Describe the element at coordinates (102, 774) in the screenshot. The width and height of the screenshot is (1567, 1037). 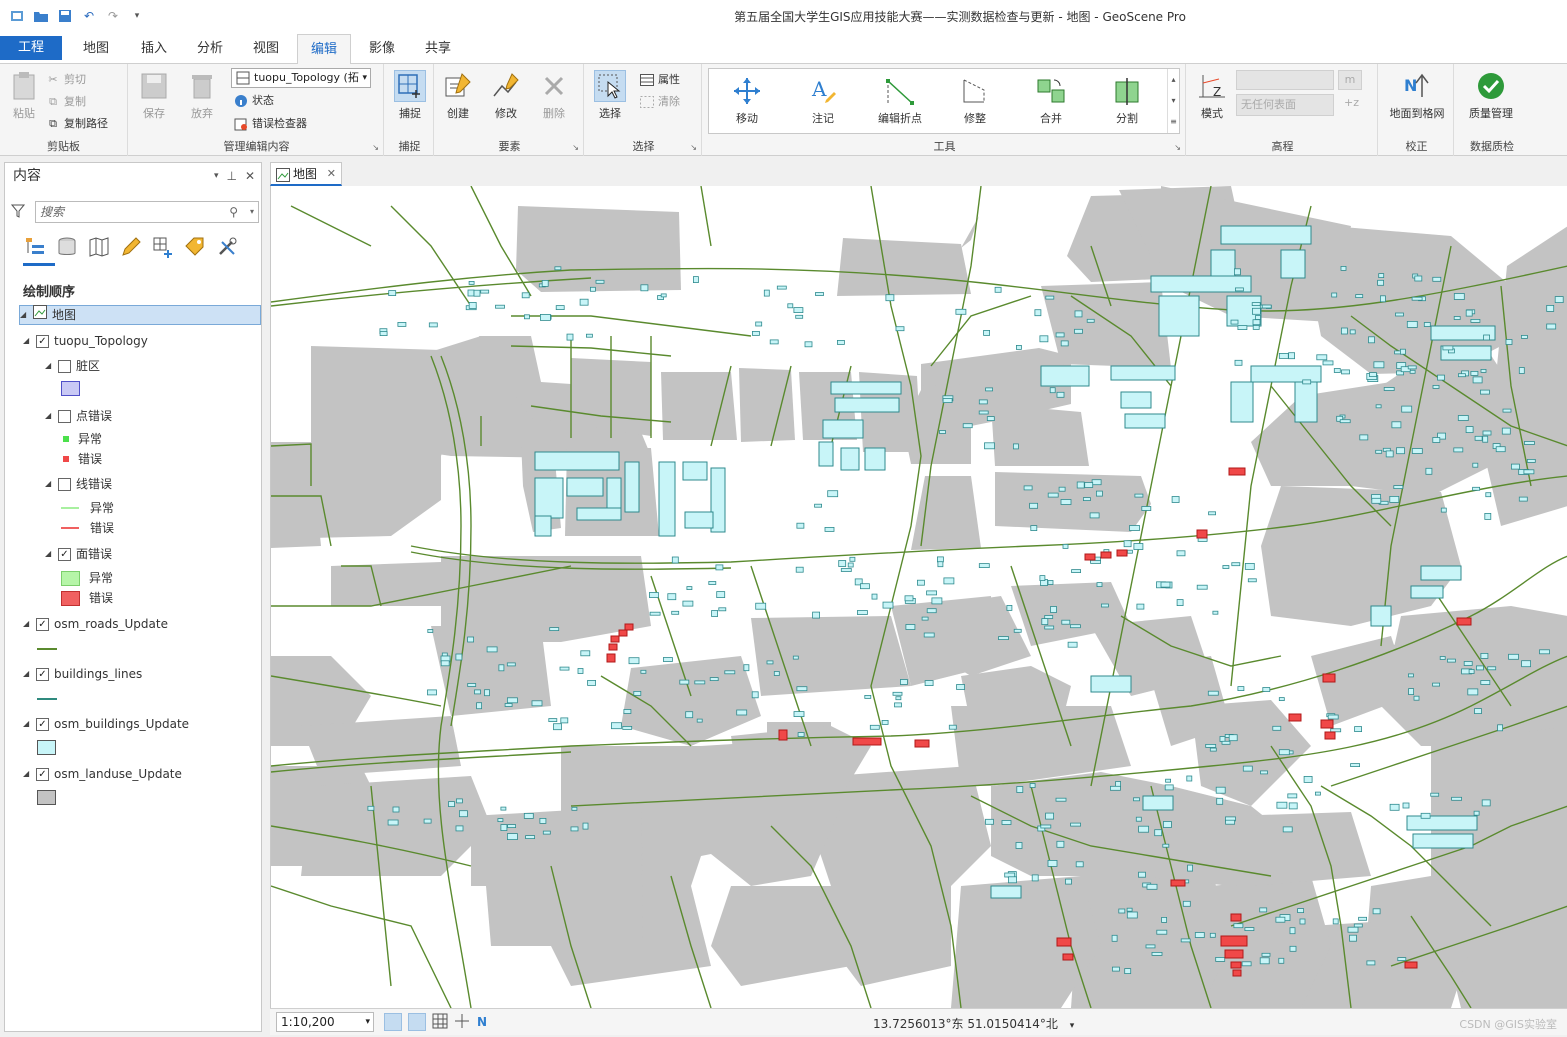
I see `layer-landuse: ◢ ✓ osm_landuse_Update` at that location.